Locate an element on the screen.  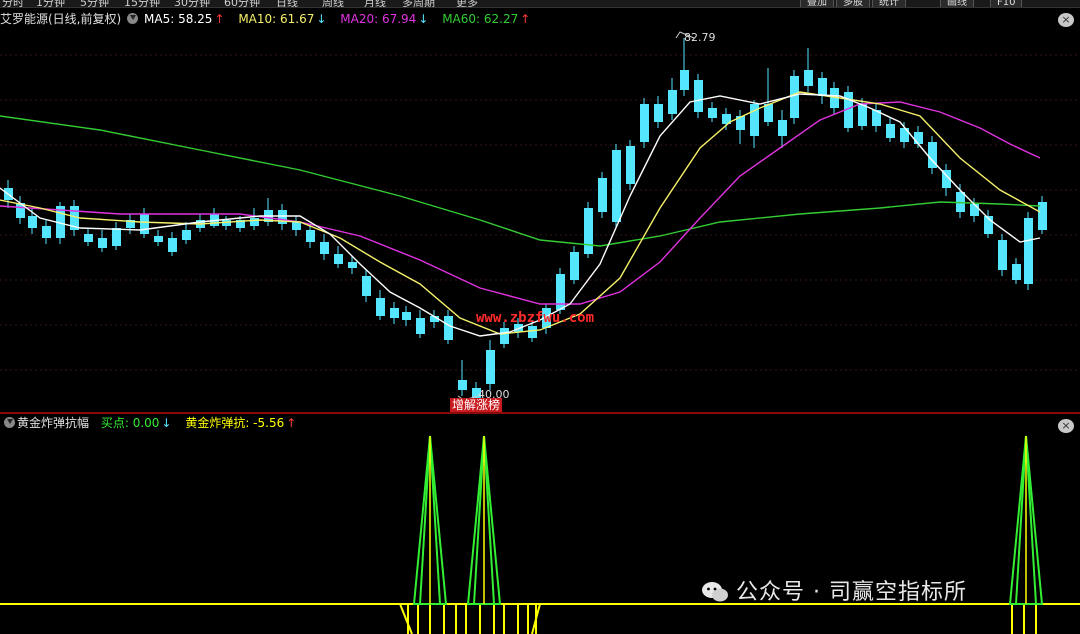
multi-stock-button: 多股 is located at coordinates (853, 3).